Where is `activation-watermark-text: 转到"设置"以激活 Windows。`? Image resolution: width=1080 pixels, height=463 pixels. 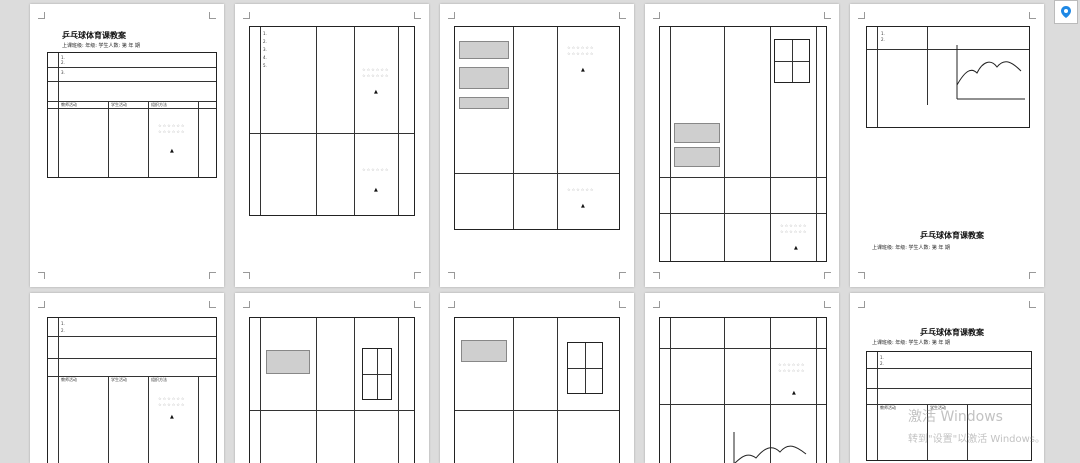
activation-watermark-text: 转到"设置"以激活 Windows。 is located at coordinates (977, 439).